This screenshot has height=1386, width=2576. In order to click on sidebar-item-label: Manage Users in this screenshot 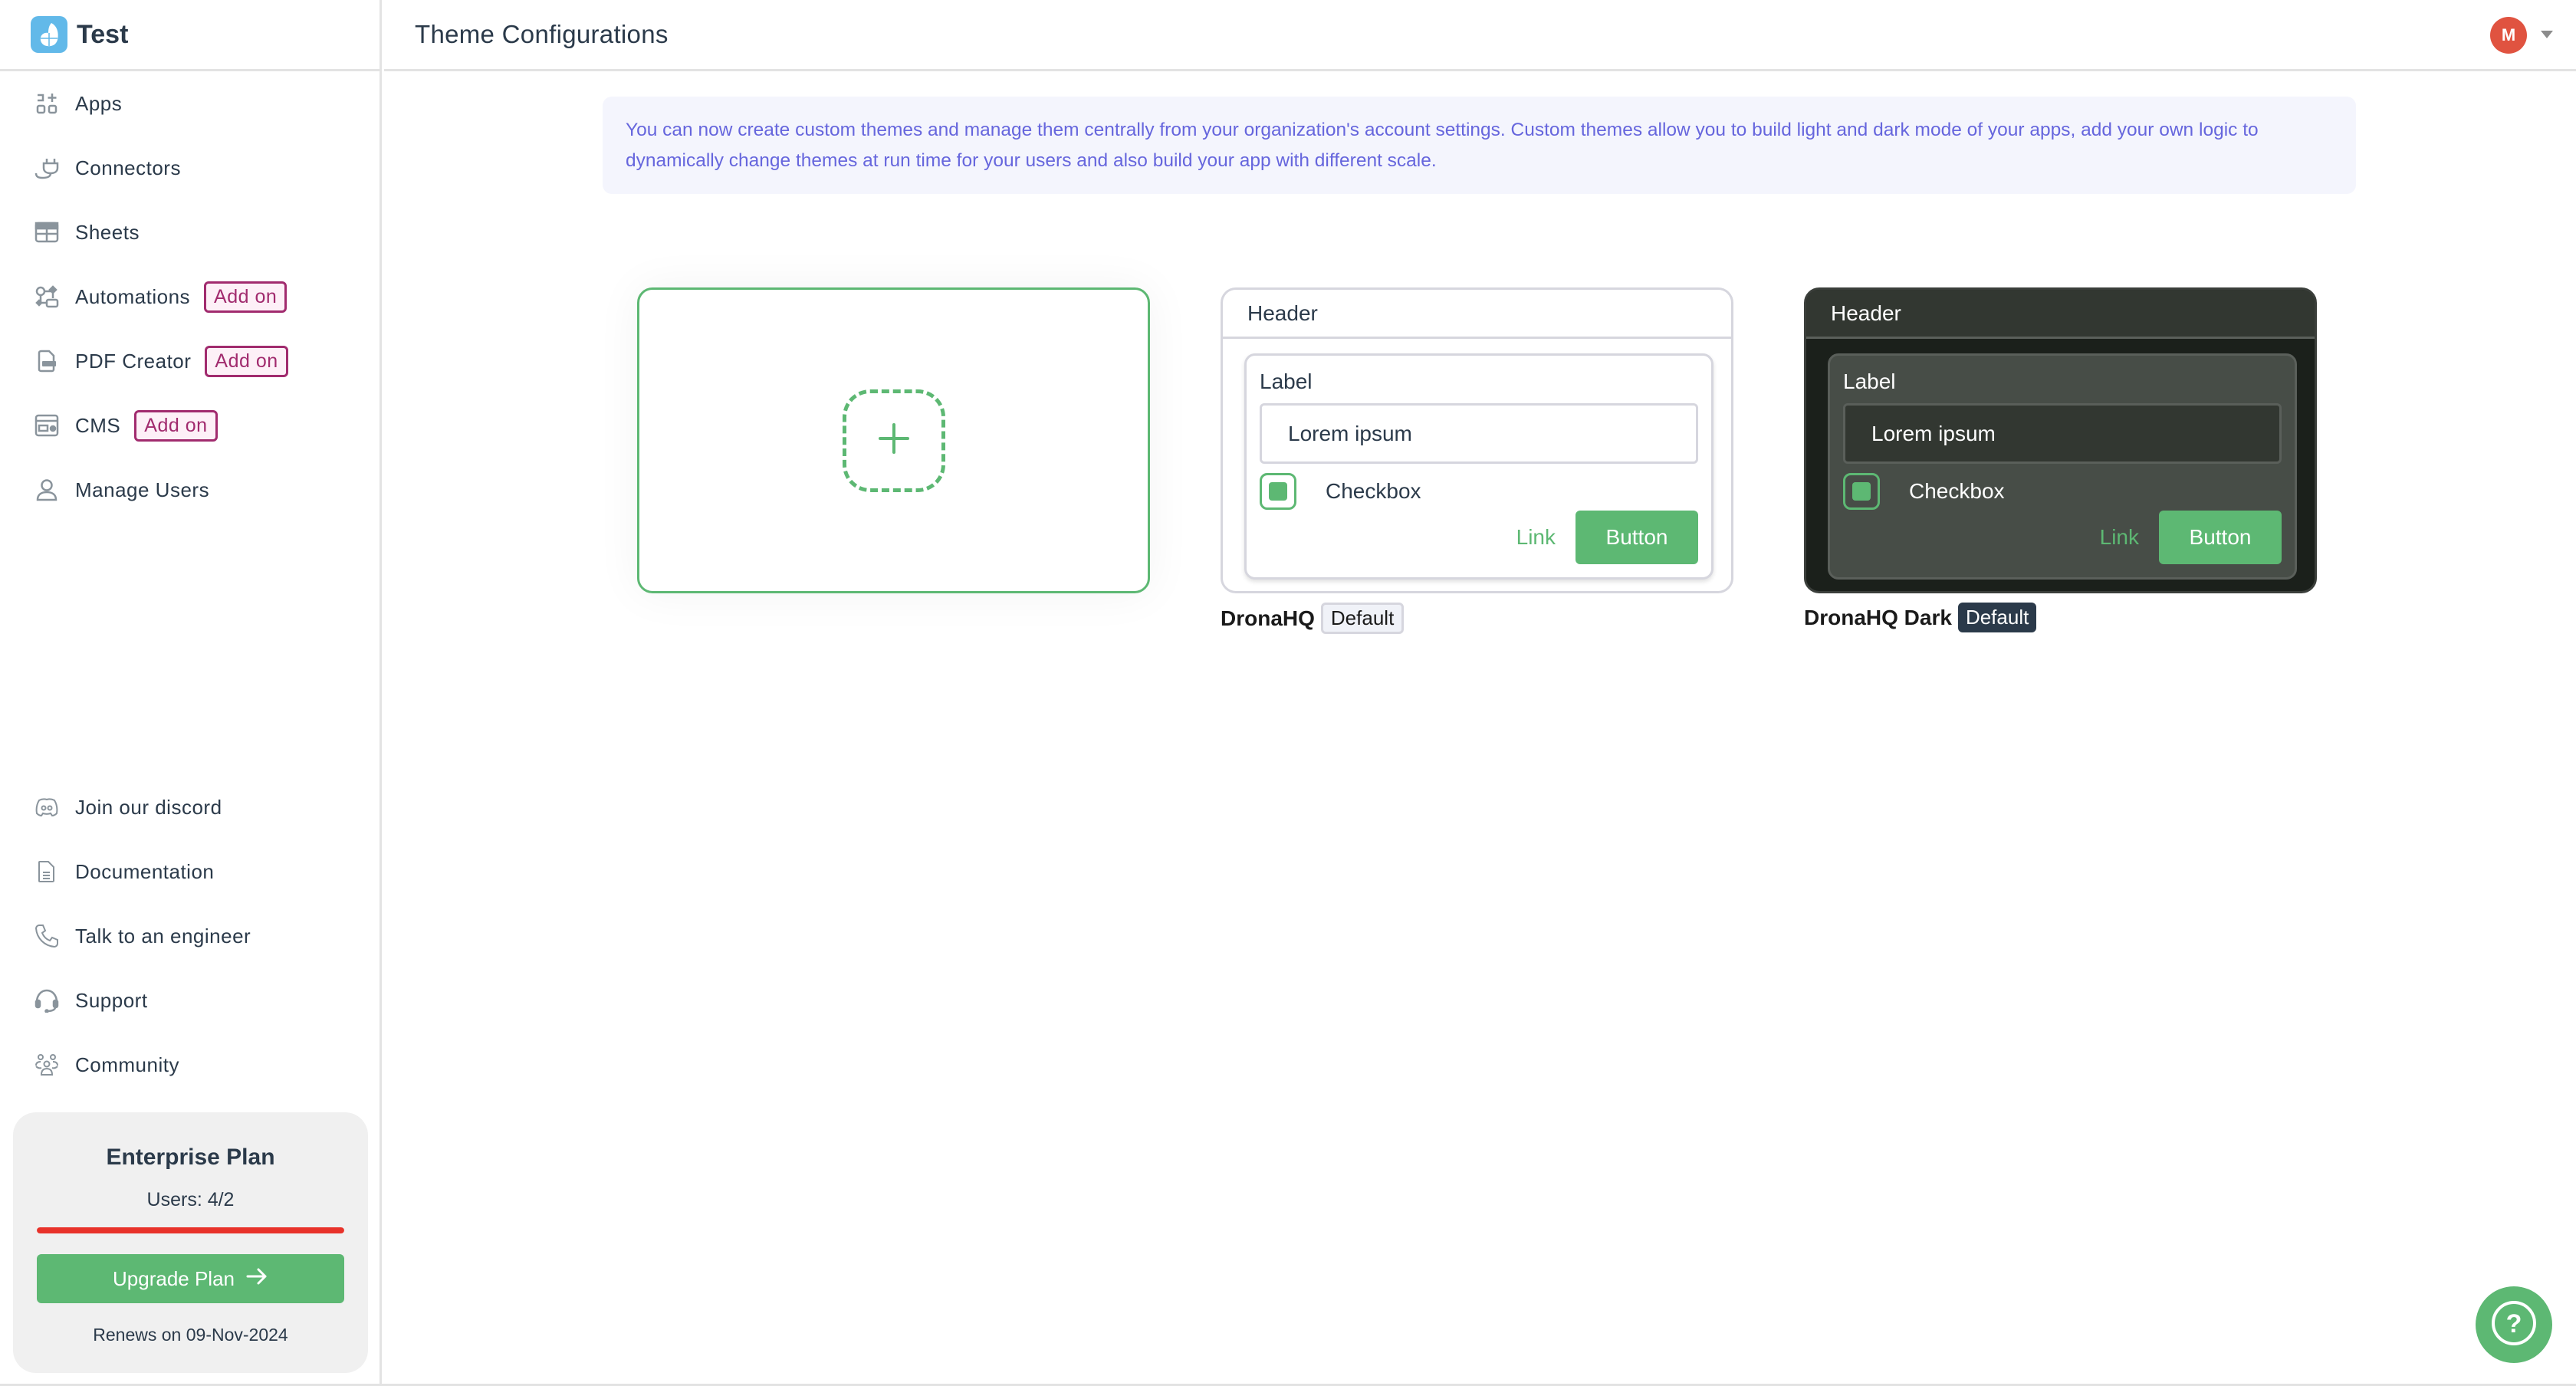, I will do `click(143, 489)`.